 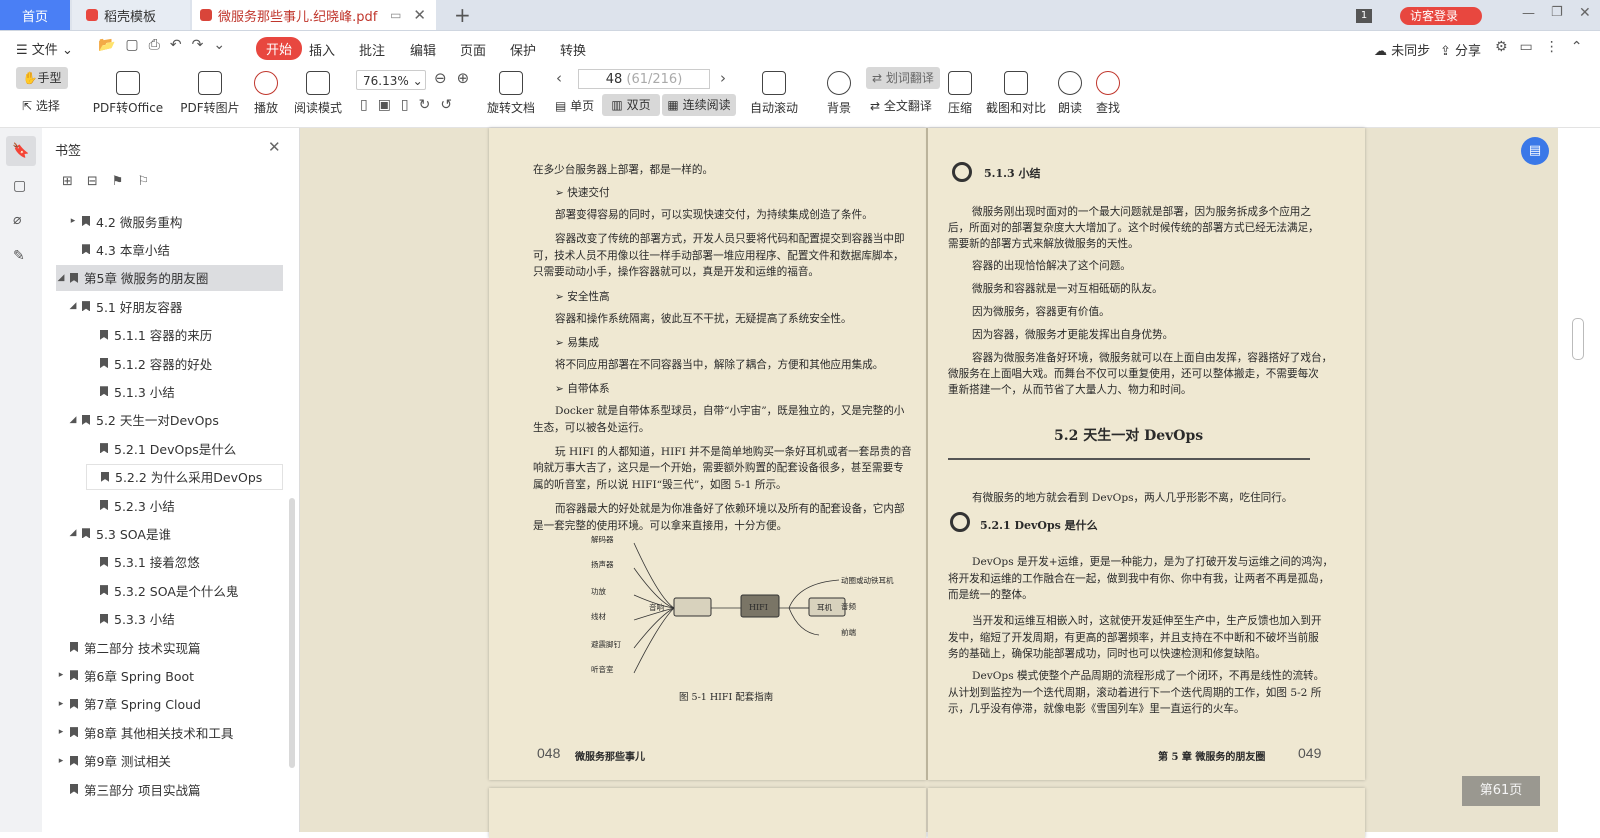 What do you see at coordinates (1585, 13) in the screenshot?
I see `close-window-icon: ✕` at bounding box center [1585, 13].